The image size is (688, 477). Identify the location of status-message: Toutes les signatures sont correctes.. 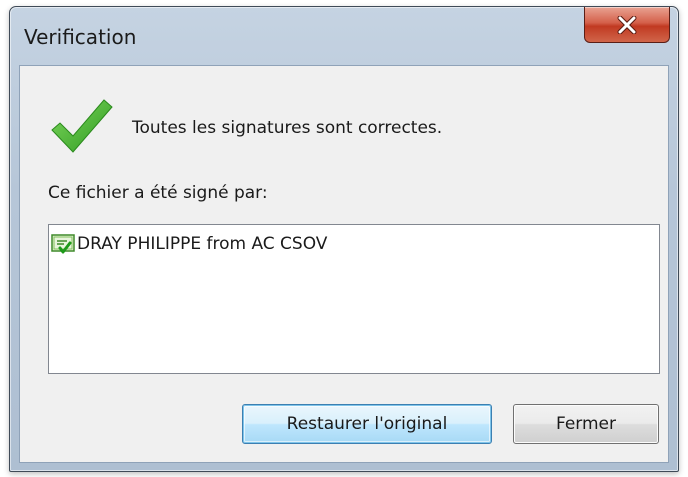
(287, 128).